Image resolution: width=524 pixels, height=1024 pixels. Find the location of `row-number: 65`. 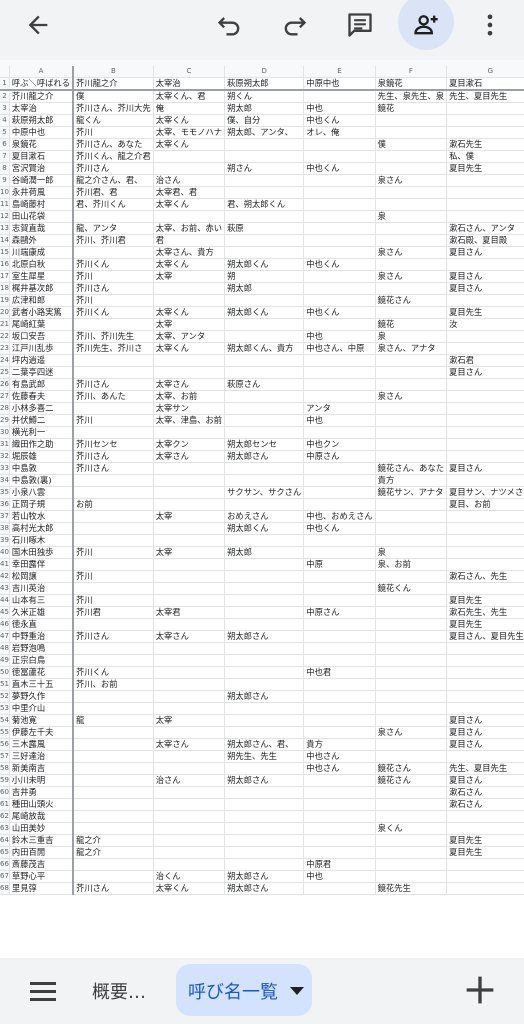

row-number: 65 is located at coordinates (5, 852).